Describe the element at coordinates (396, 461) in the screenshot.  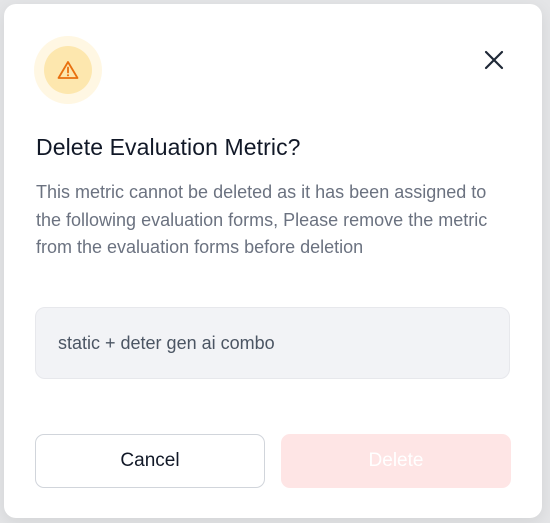
I see `delete-button: Delete` at that location.